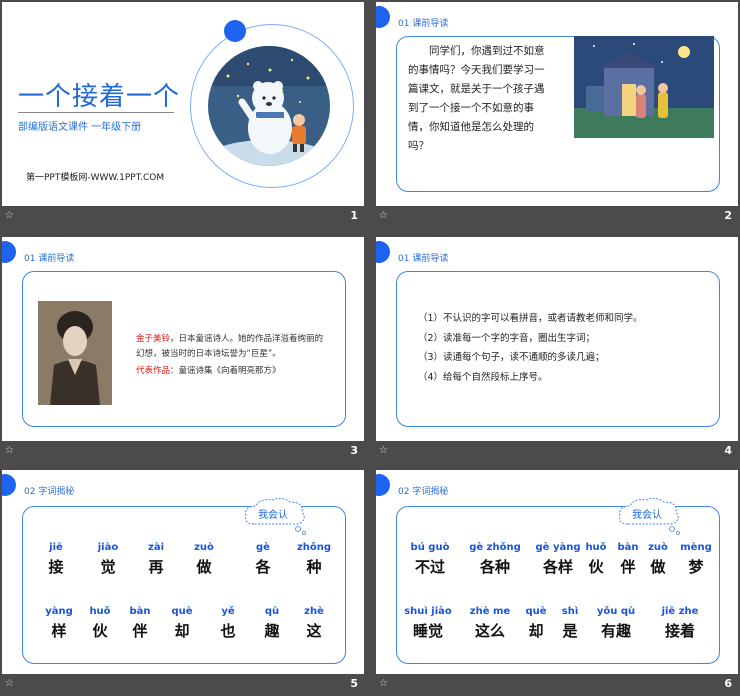 This screenshot has width=740, height=696. Describe the element at coordinates (228, 611) in the screenshot. I see `pinyin: yě` at that location.